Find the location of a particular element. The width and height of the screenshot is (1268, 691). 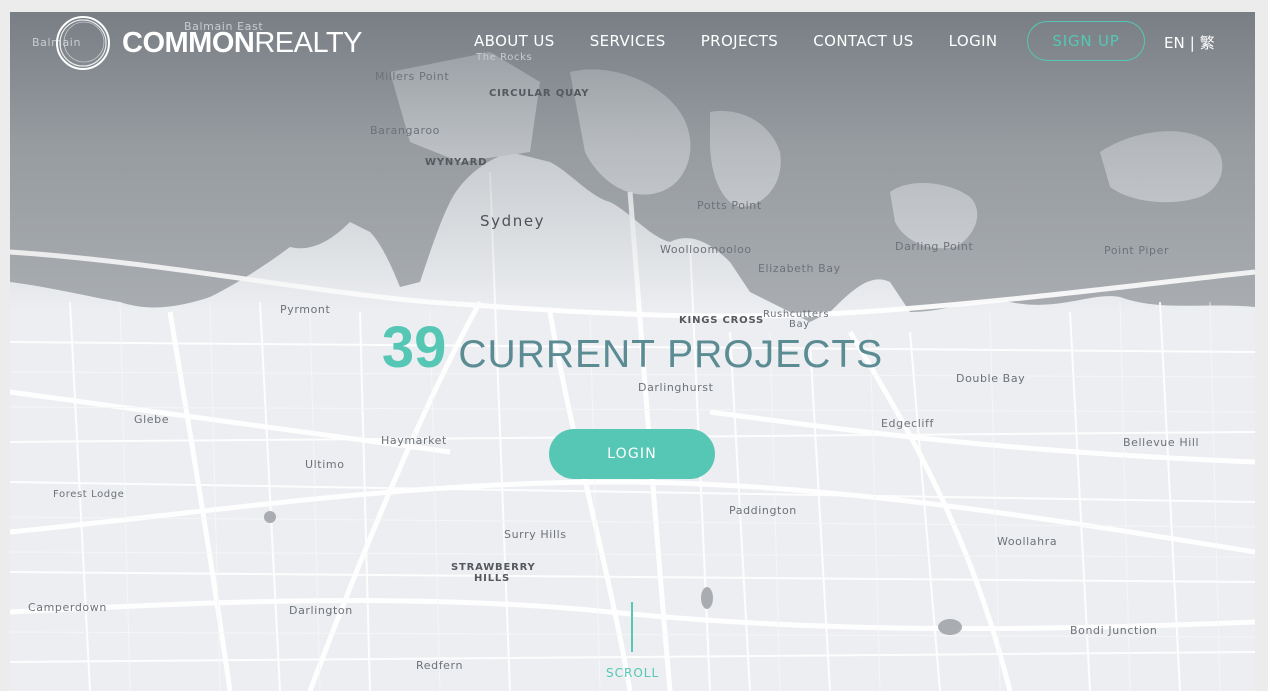

brand-name-light: REALTY is located at coordinates (308, 42).